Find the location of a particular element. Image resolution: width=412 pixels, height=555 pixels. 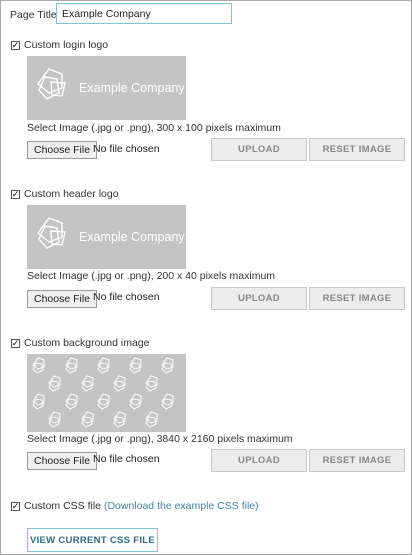

background-image-upload-button: UPLOAD is located at coordinates (259, 460).